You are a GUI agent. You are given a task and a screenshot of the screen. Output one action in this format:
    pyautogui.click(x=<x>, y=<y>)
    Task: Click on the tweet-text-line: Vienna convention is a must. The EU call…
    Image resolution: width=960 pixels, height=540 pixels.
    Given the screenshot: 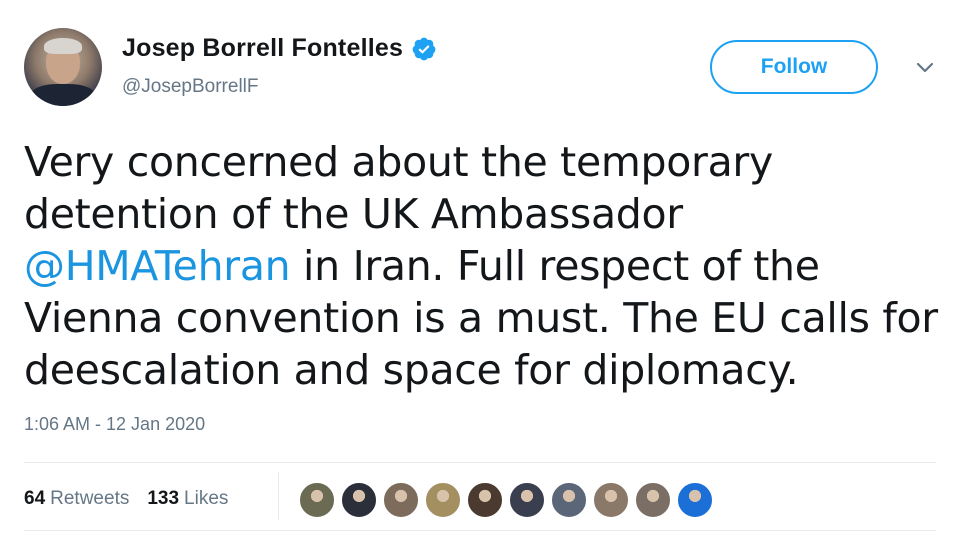 What is the action you would take?
    pyautogui.click(x=481, y=318)
    